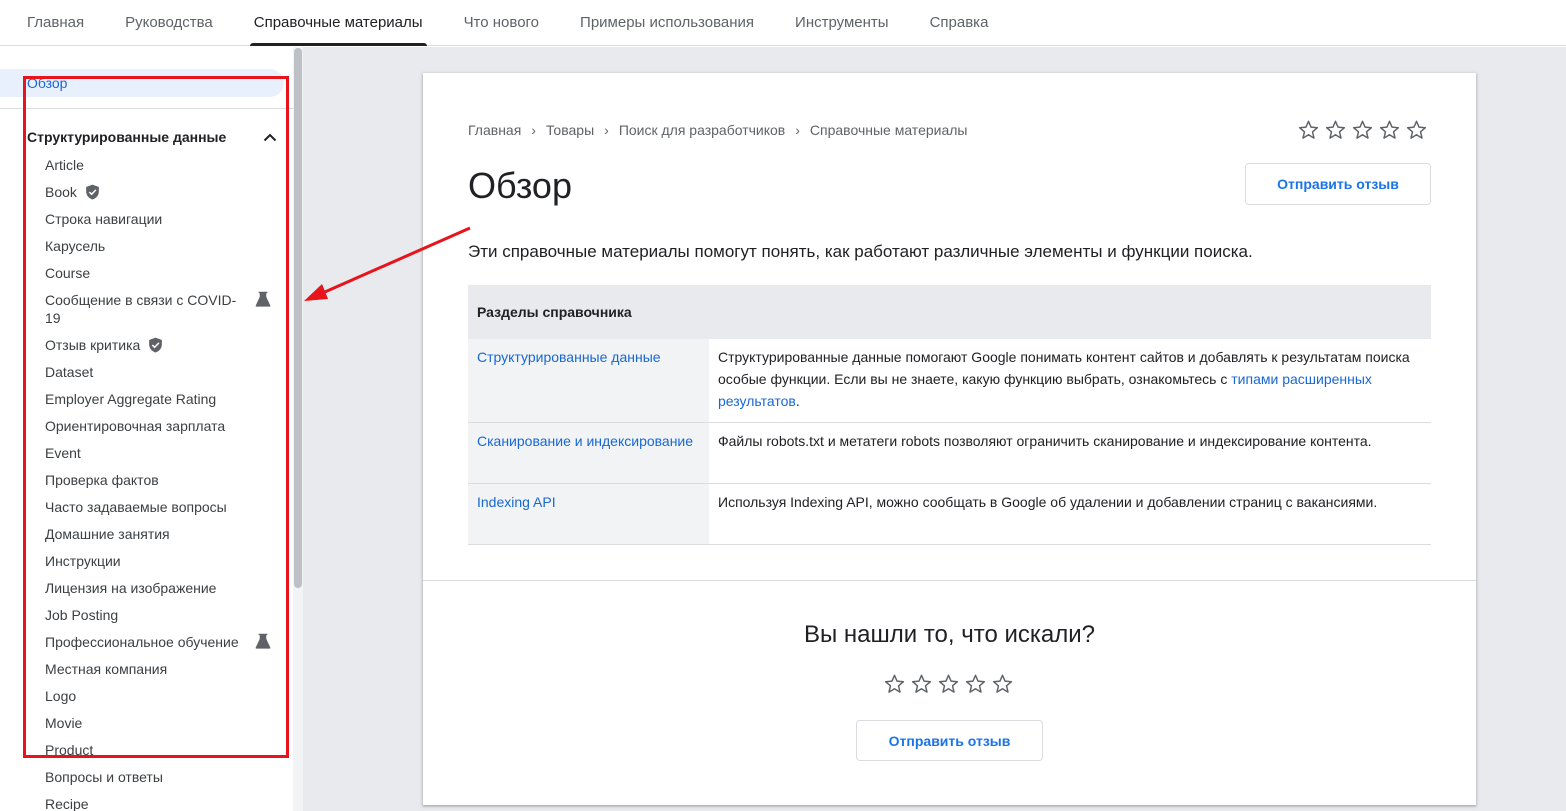 This screenshot has width=1566, height=811. I want to click on sidebar-item: Event, so click(162, 452).